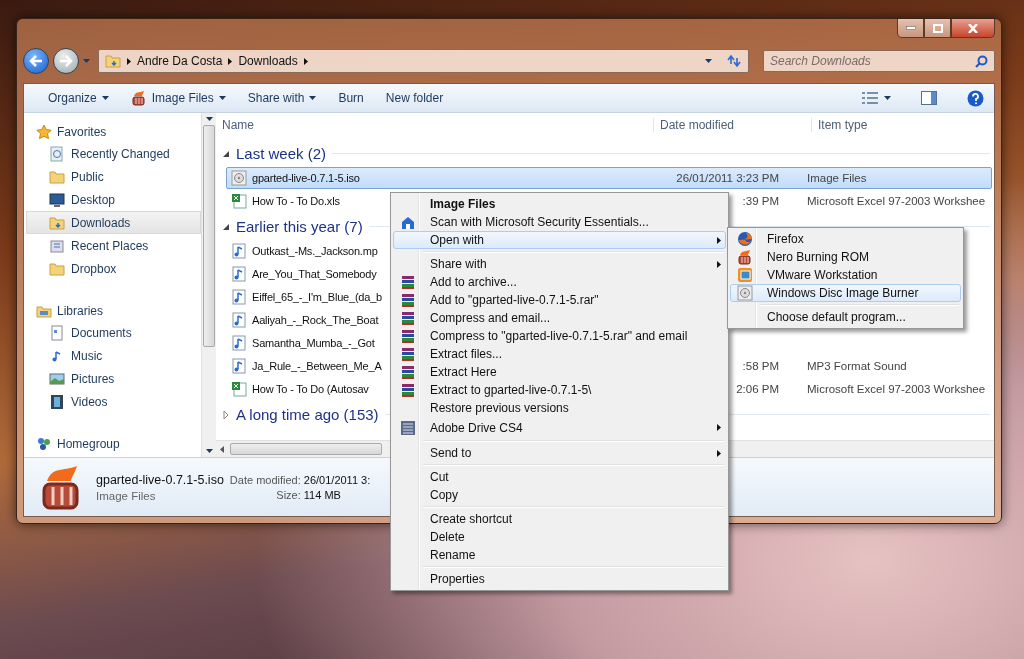  I want to click on details-value: 114 MB, so click(322, 494).